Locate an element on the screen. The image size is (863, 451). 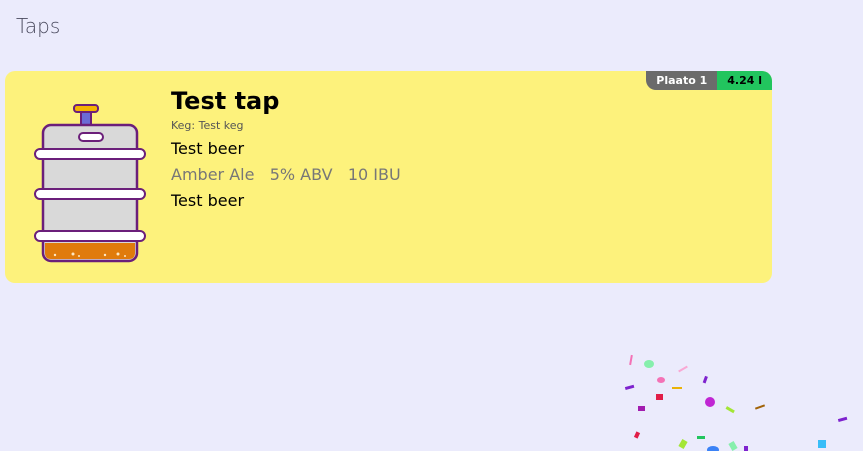
beer-meta: Amber Ale 5% ABV 10 IBU is located at coordinates (286, 175).